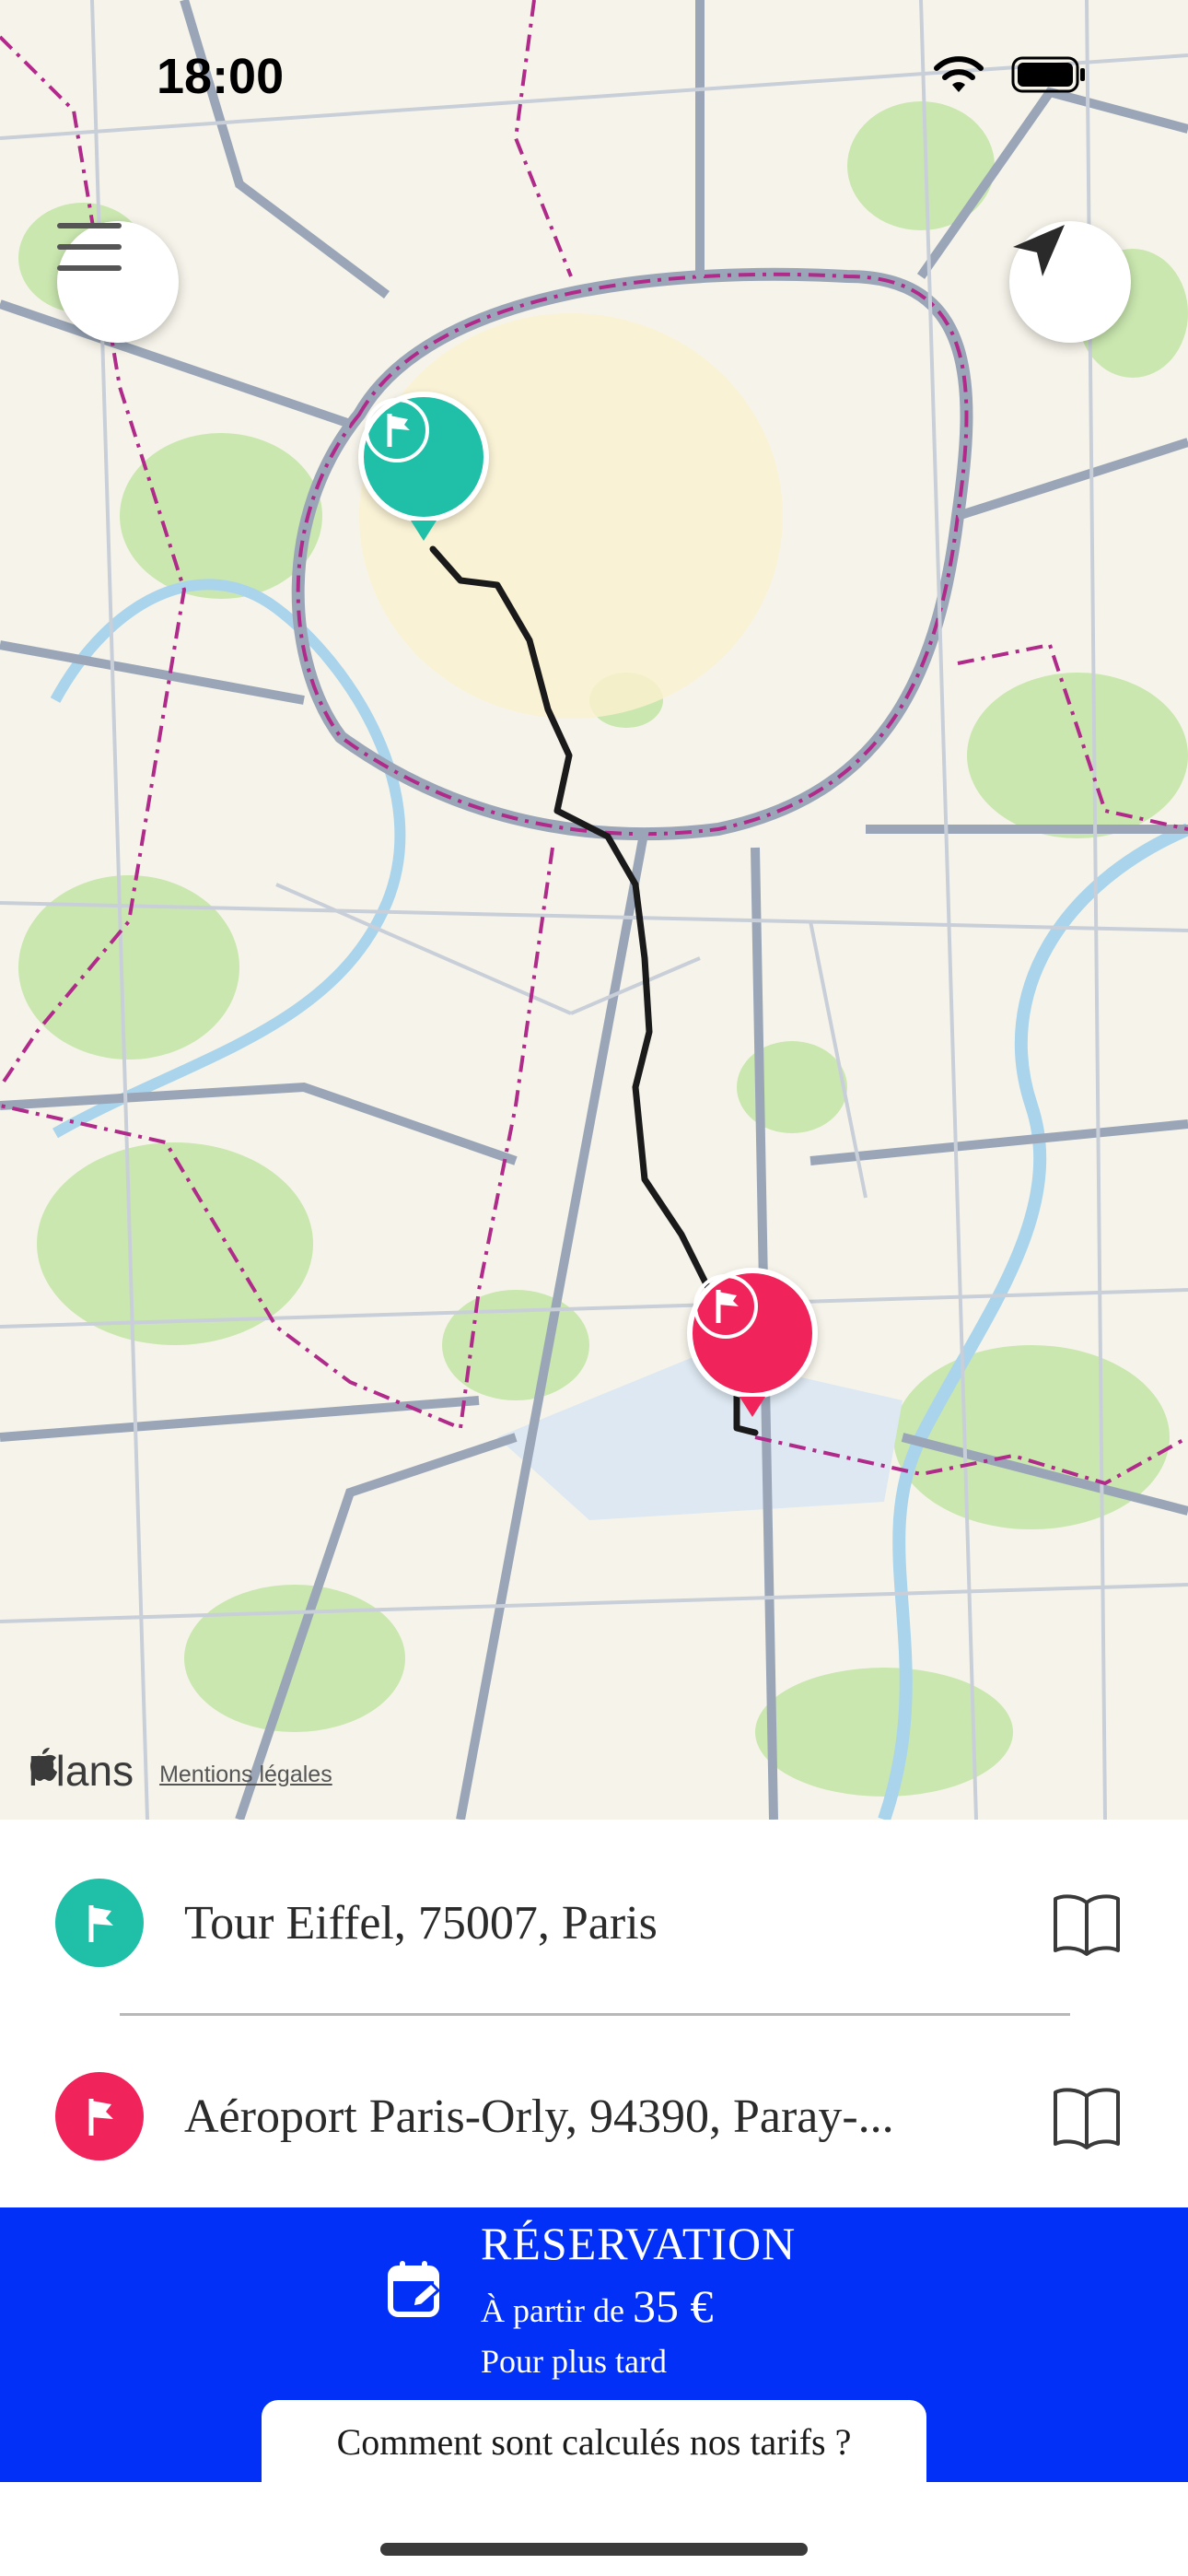 The height and width of the screenshot is (2576, 1188). I want to click on destination-pin, so click(753, 1333).